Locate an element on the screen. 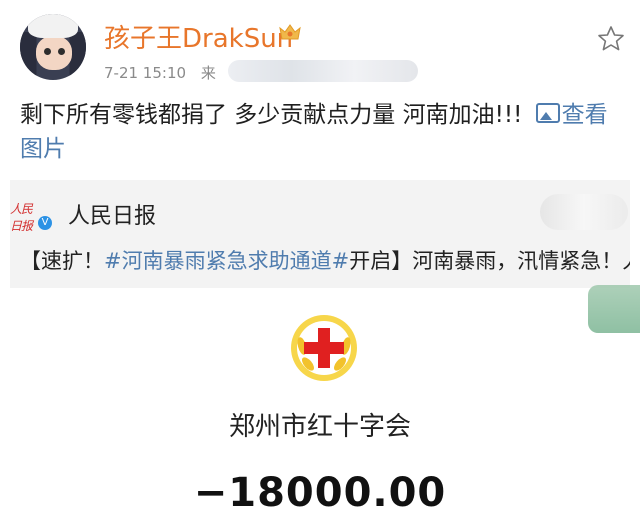 The width and height of the screenshot is (640, 521). source-label: 来 is located at coordinates (208, 73).